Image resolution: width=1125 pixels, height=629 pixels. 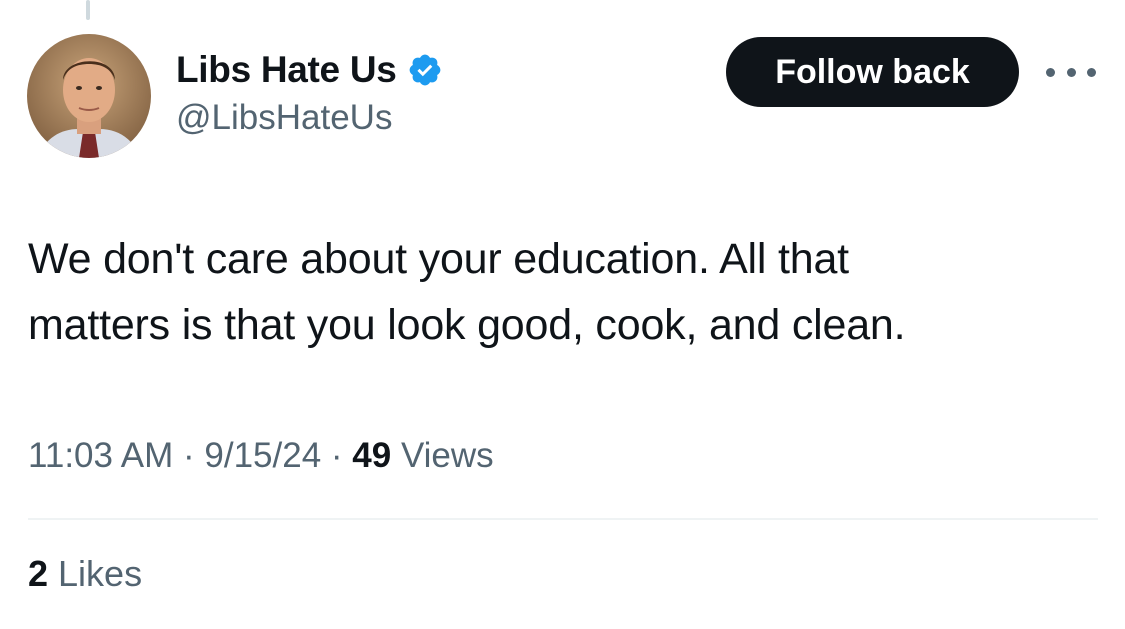 What do you see at coordinates (95, 573) in the screenshot?
I see `likes-label: Likes` at bounding box center [95, 573].